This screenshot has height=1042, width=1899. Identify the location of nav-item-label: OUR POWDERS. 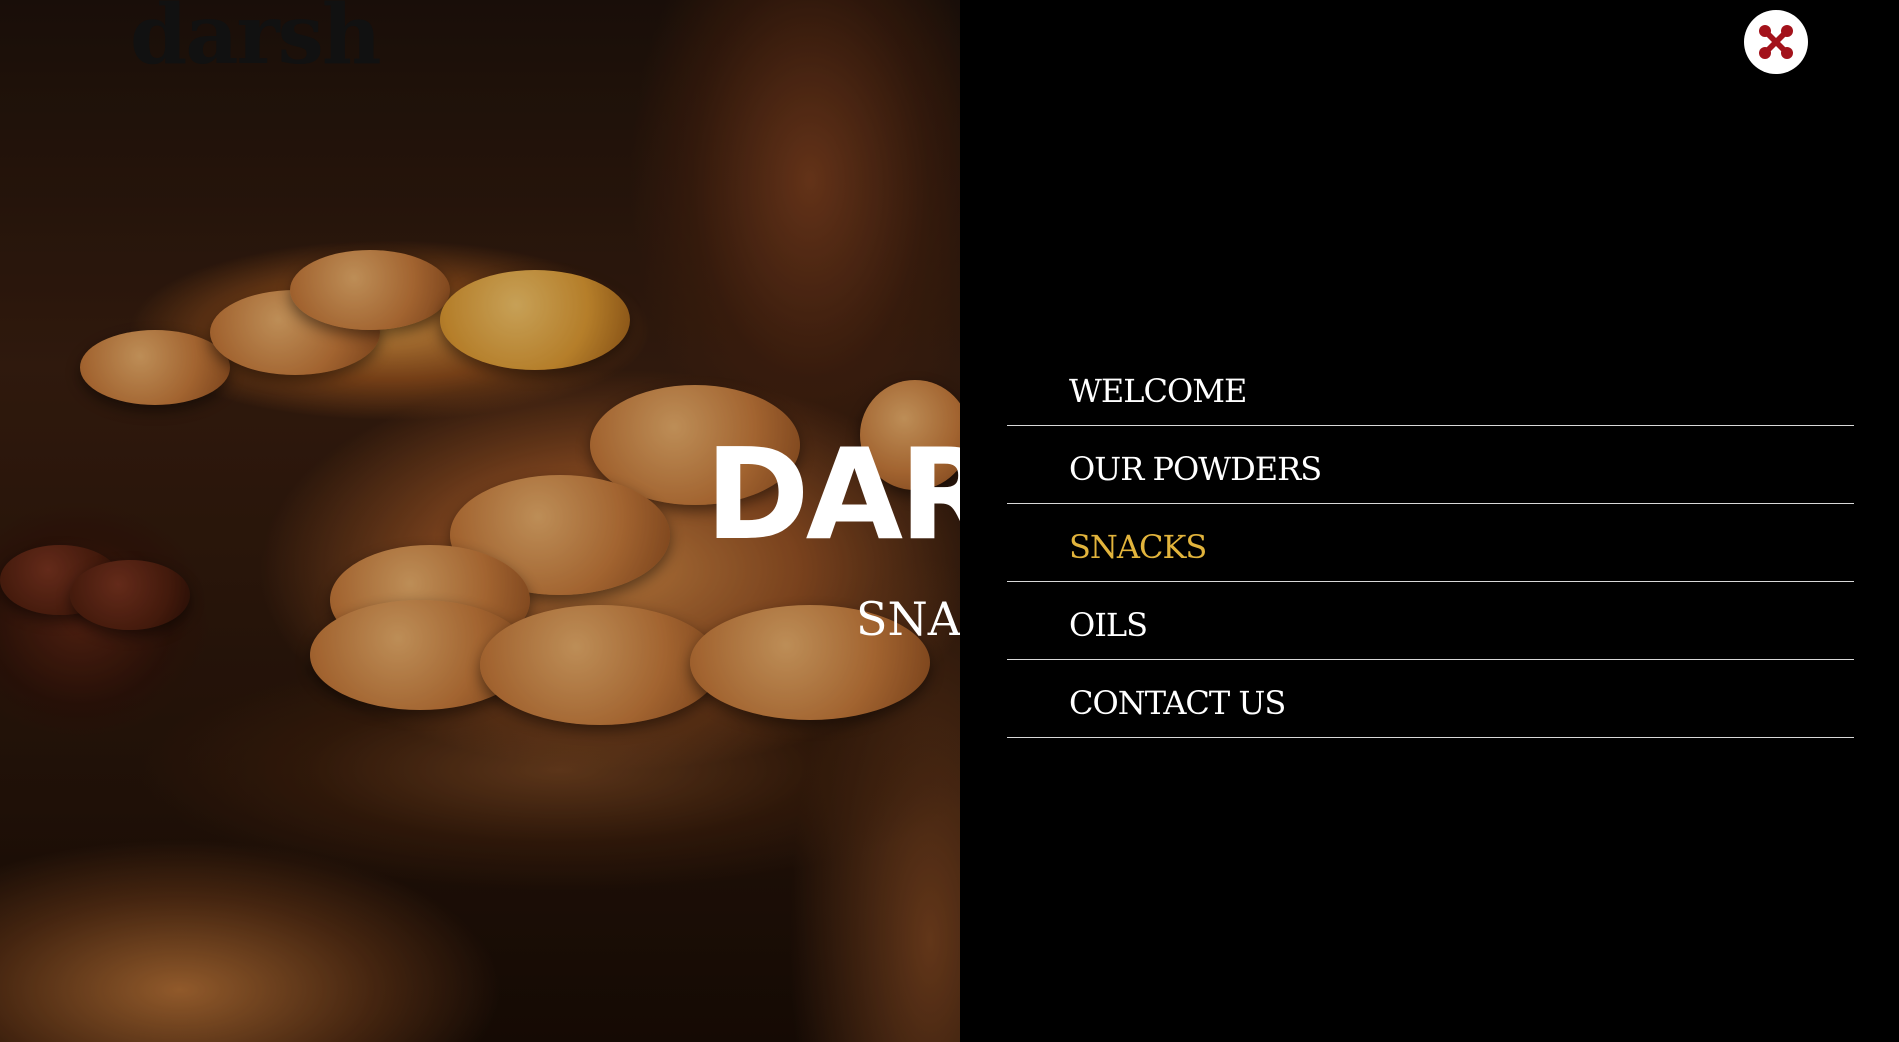
(1195, 468).